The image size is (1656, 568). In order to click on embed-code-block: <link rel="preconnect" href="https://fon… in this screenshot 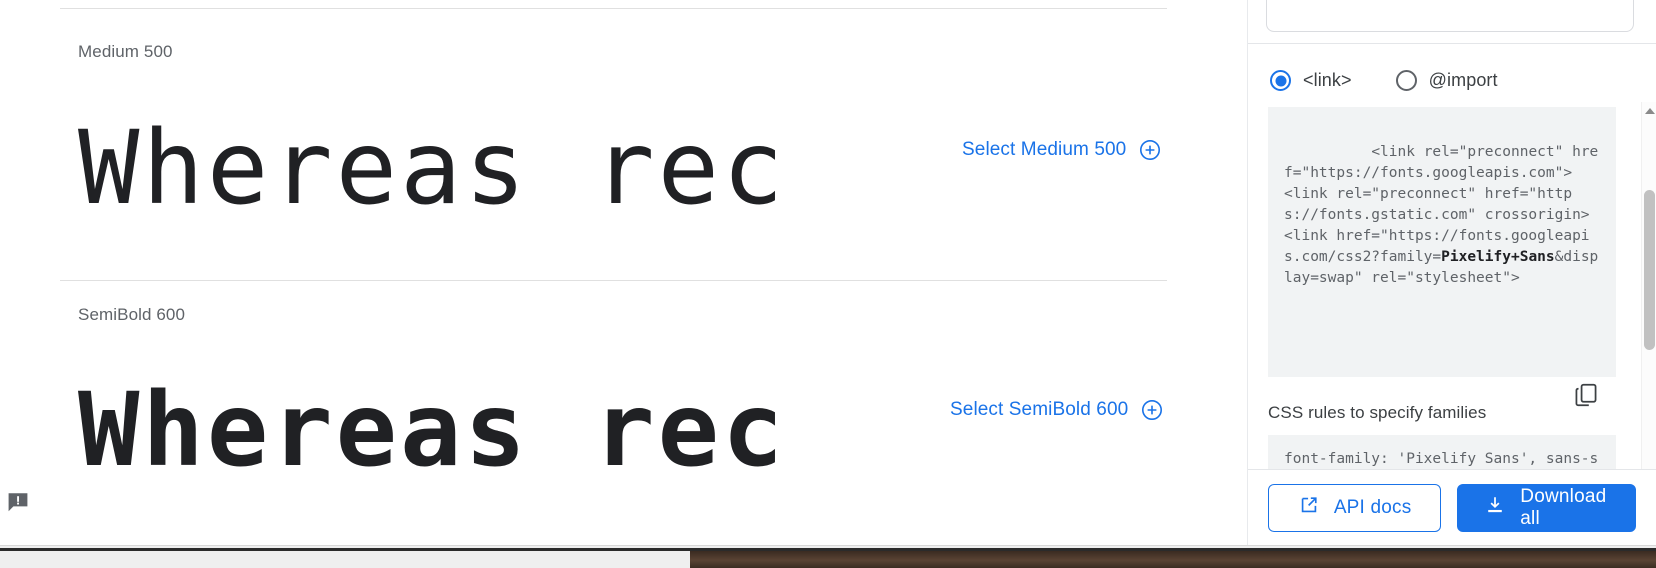, I will do `click(1442, 257)`.